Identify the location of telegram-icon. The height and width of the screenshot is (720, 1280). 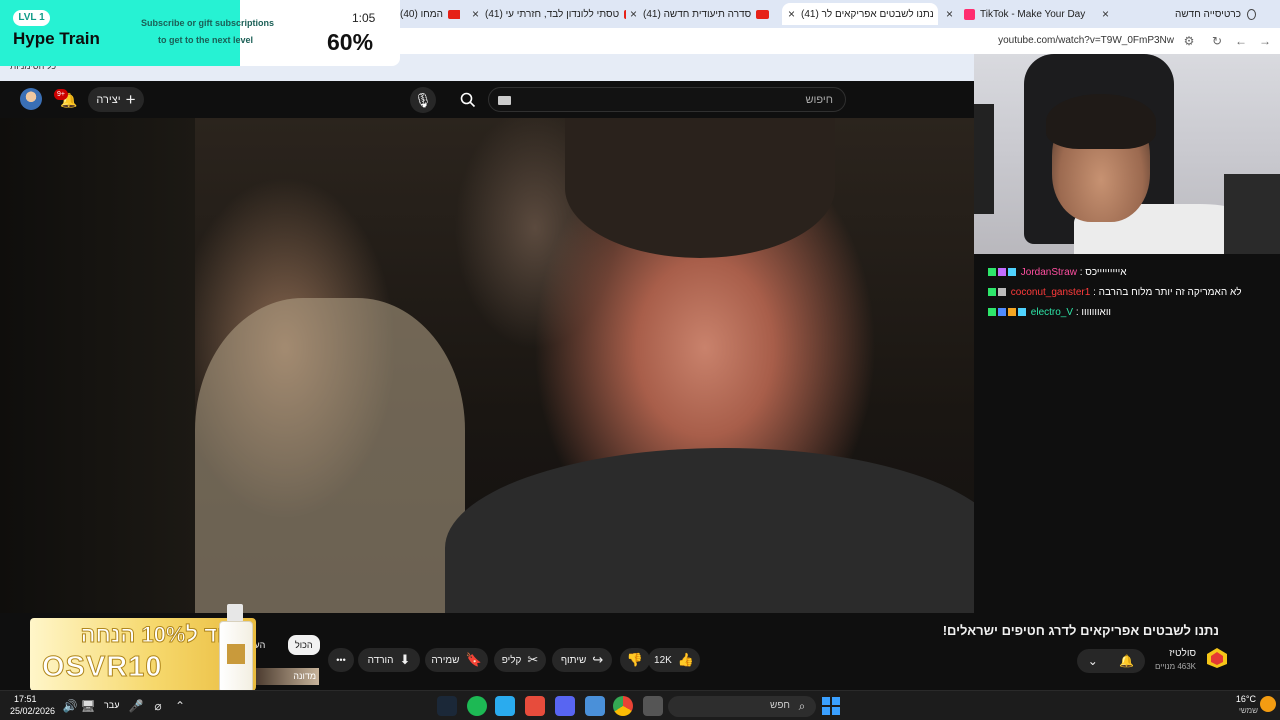
(505, 706).